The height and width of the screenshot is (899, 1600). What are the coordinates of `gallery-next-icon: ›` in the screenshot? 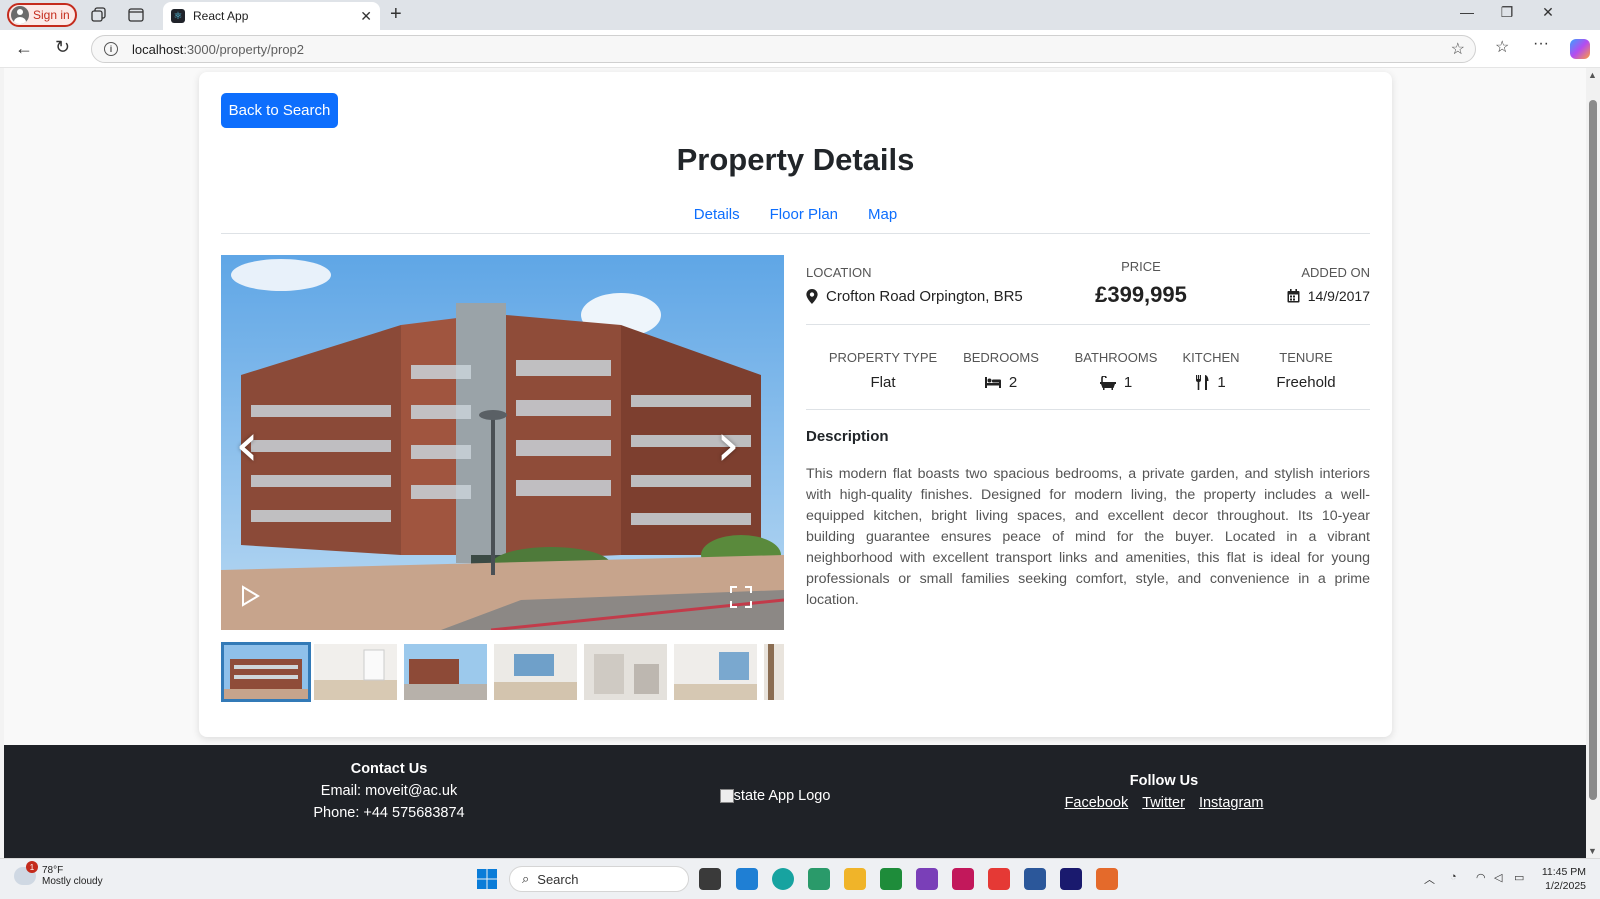 It's located at (728, 445).